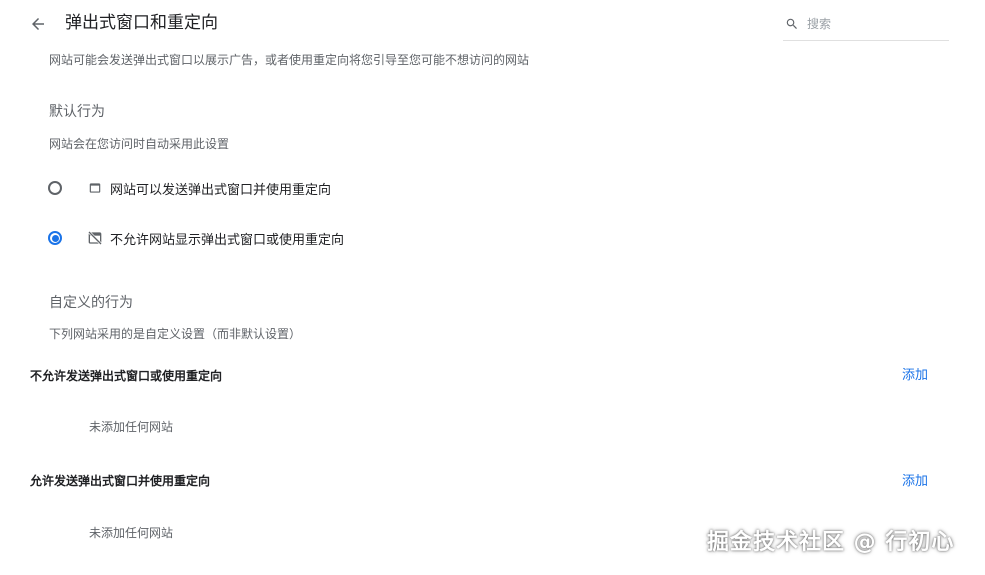  I want to click on window-icon, so click(95, 188).